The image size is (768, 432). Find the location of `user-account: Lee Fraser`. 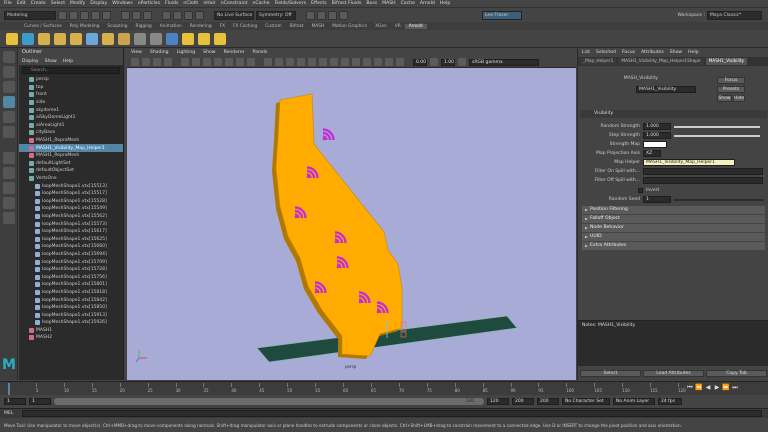

user-account: Lee Fraser is located at coordinates (502, 15).